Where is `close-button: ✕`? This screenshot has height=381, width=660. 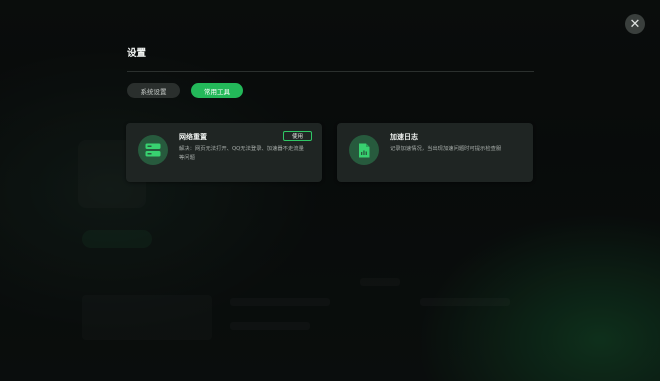
close-button: ✕ is located at coordinates (635, 24).